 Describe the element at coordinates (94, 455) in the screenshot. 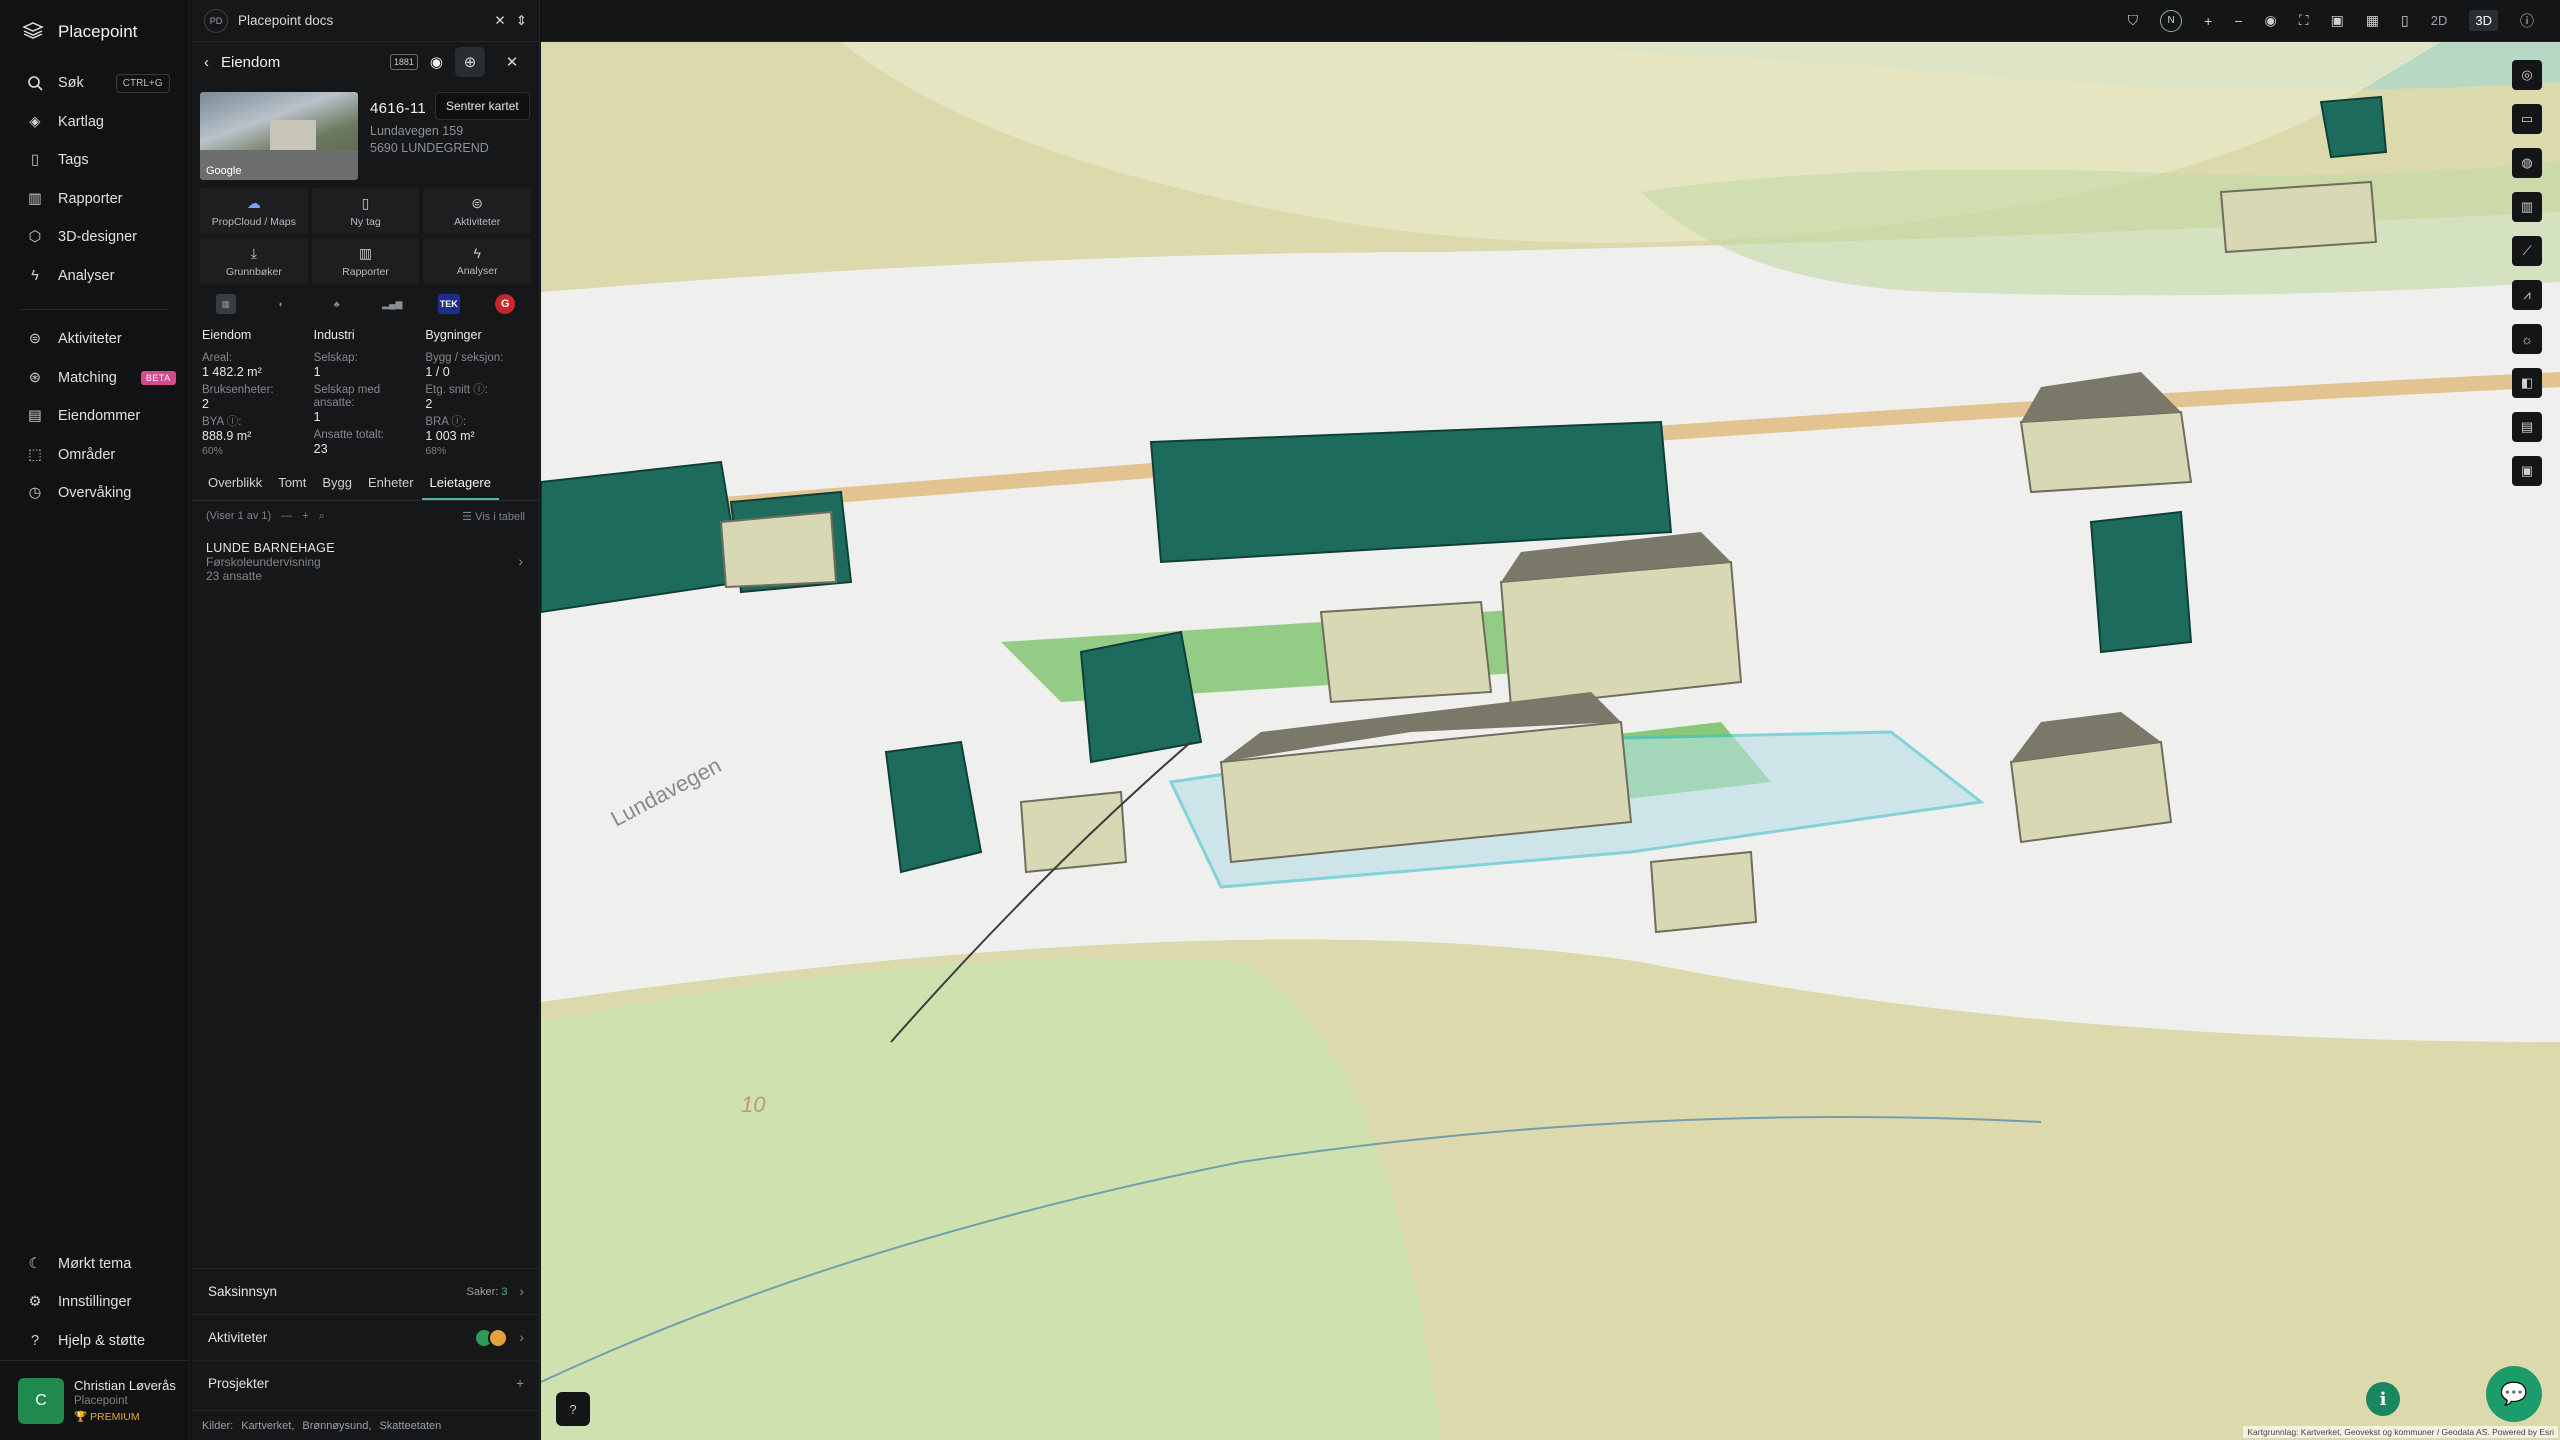

I see `nav-item-omrader: ⬚ Områder` at that location.